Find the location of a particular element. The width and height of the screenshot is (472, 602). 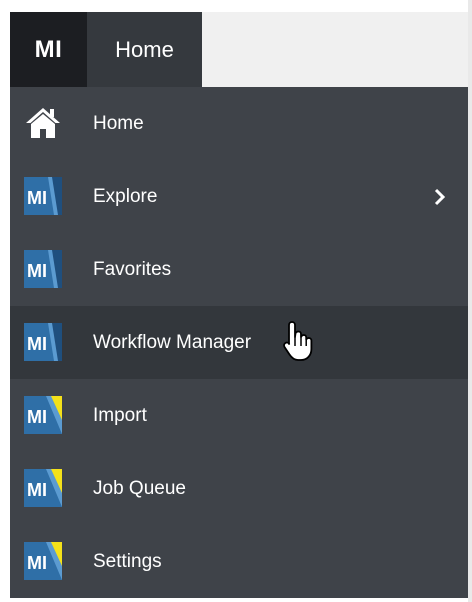

chevron-right-icon is located at coordinates (440, 196).